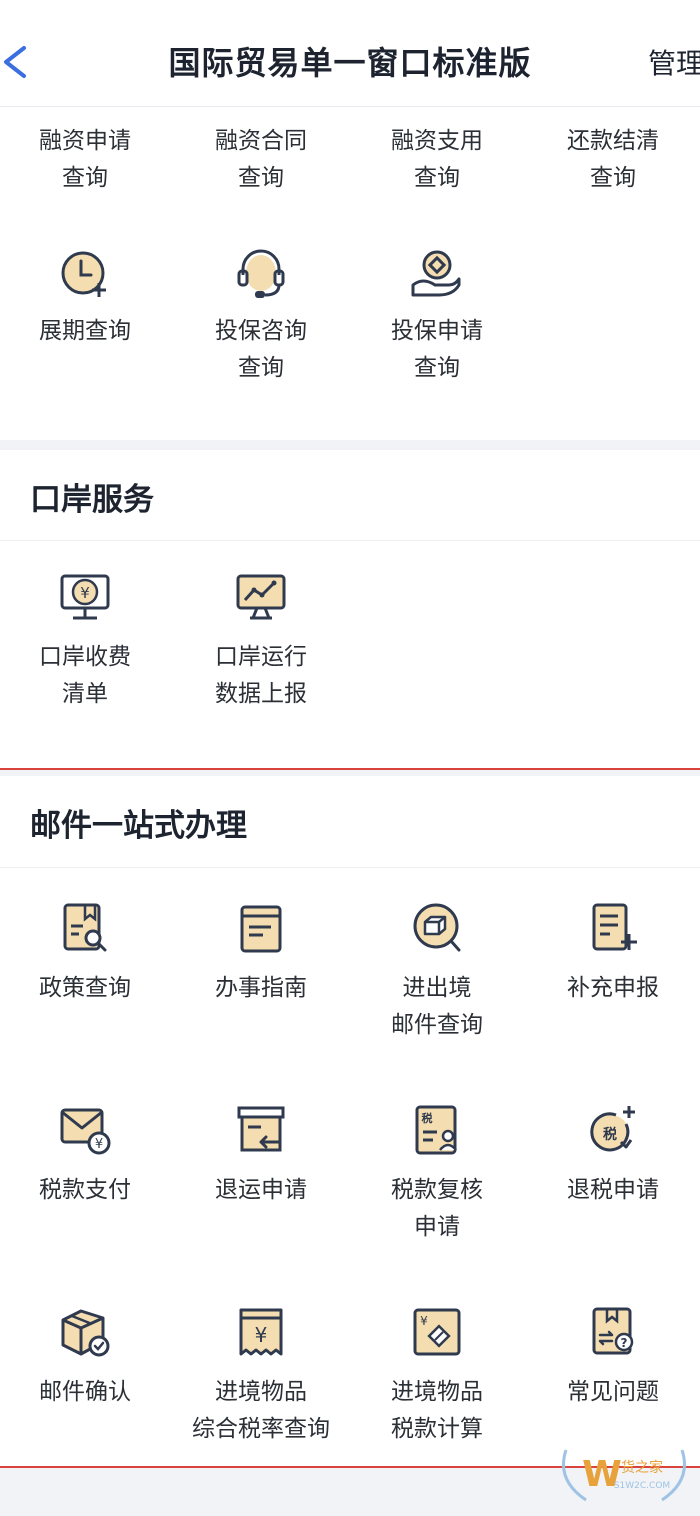 The image size is (700, 1516). What do you see at coordinates (261, 657) in the screenshot?
I see `item-label: 口岸运行` at bounding box center [261, 657].